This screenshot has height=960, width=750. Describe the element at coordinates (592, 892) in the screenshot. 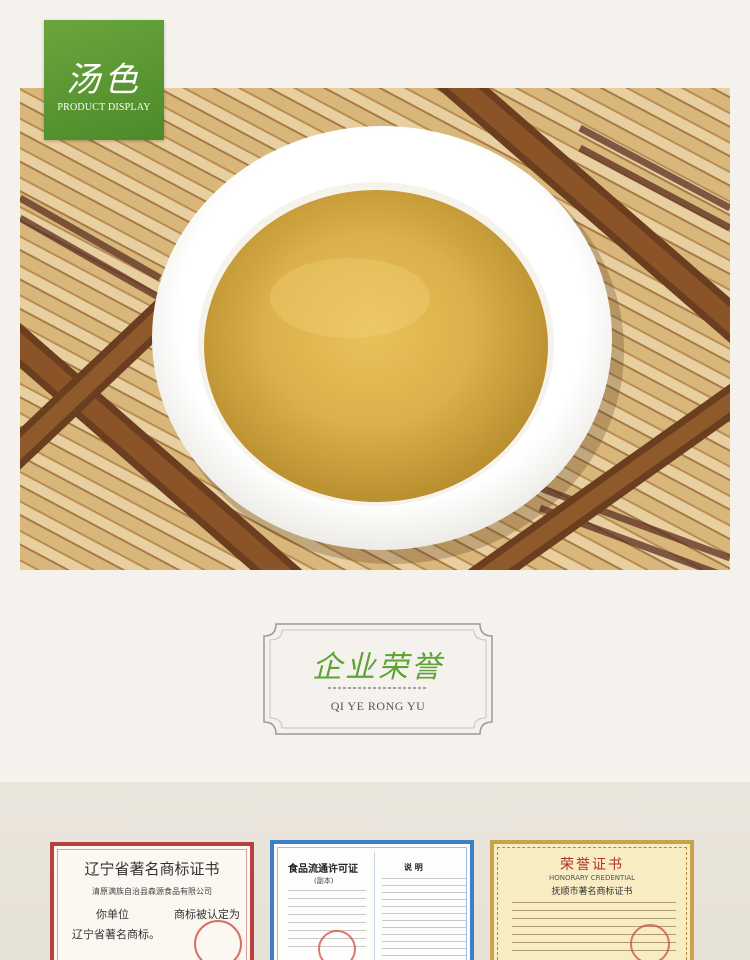

I see `honor-cert-subtitle-cn: 抚顺市著名商标证书` at that location.